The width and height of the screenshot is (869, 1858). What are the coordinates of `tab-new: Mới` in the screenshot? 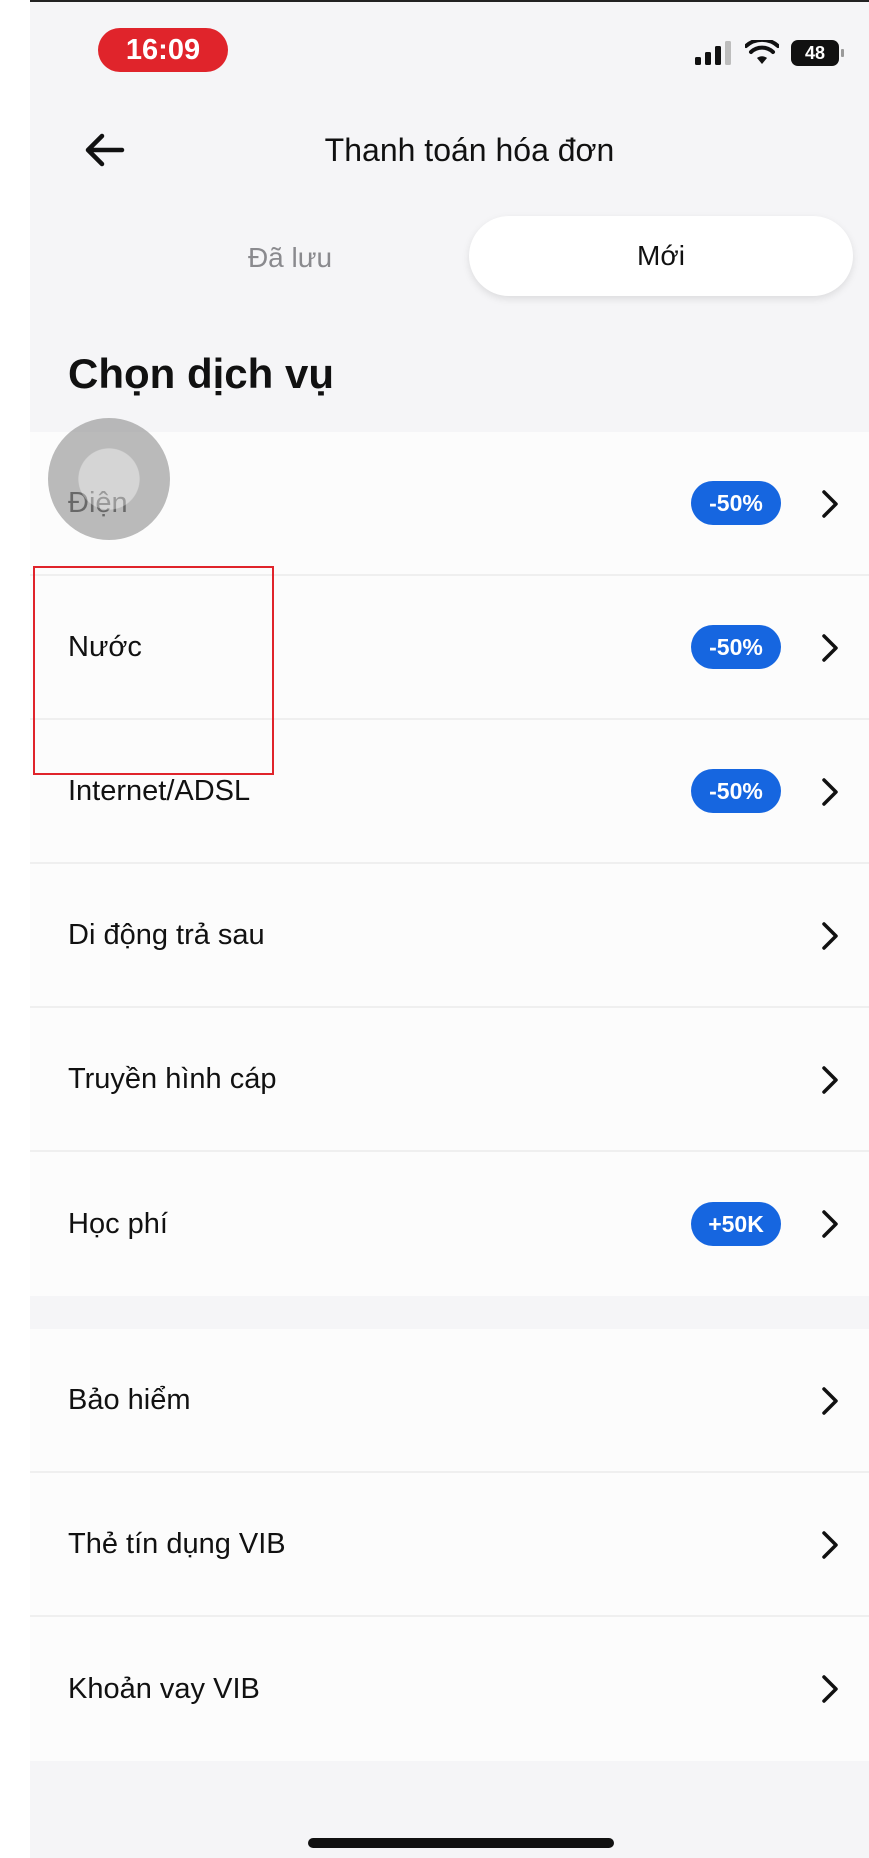 It's located at (661, 256).